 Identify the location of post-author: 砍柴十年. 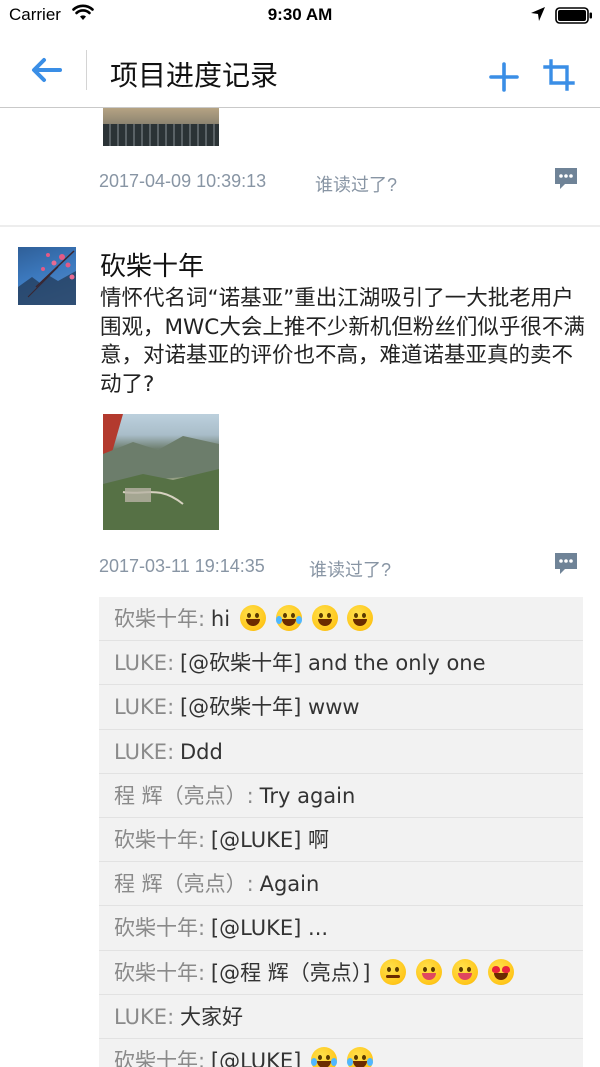
(152, 264).